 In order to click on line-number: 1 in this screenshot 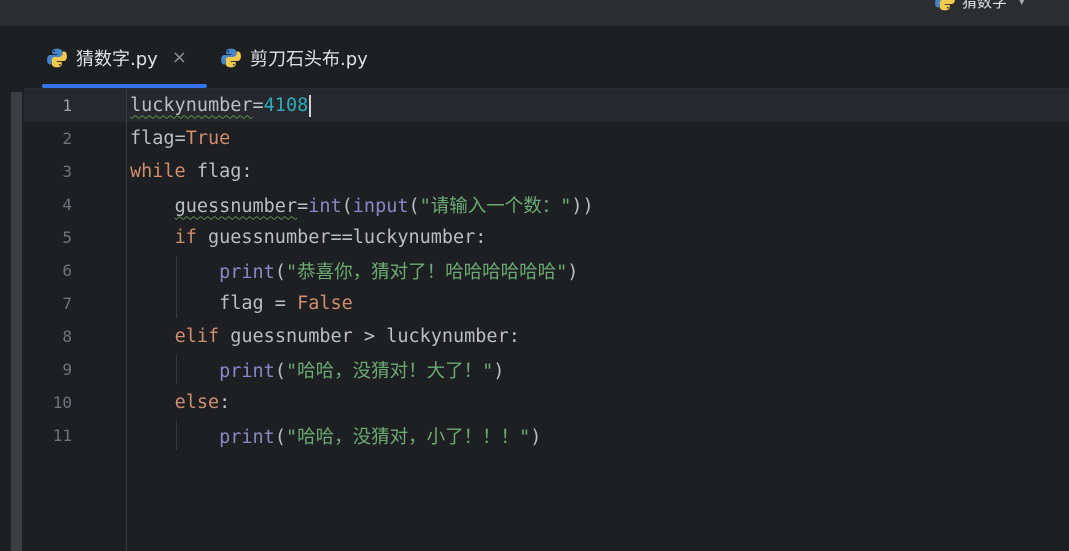, I will do `click(67, 105)`.